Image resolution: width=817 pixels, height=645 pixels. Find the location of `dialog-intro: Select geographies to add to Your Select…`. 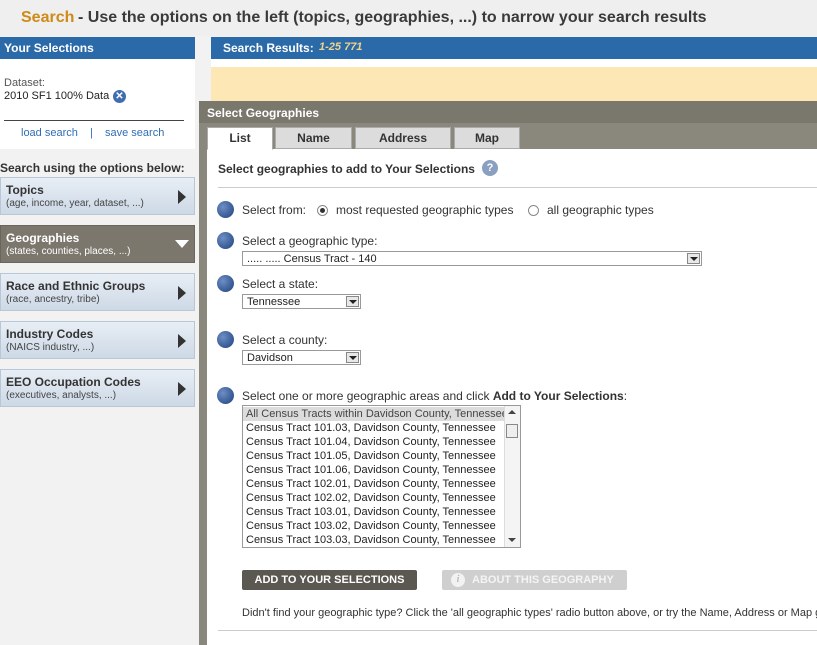

dialog-intro: Select geographies to add to Your Select… is located at coordinates (346, 169).